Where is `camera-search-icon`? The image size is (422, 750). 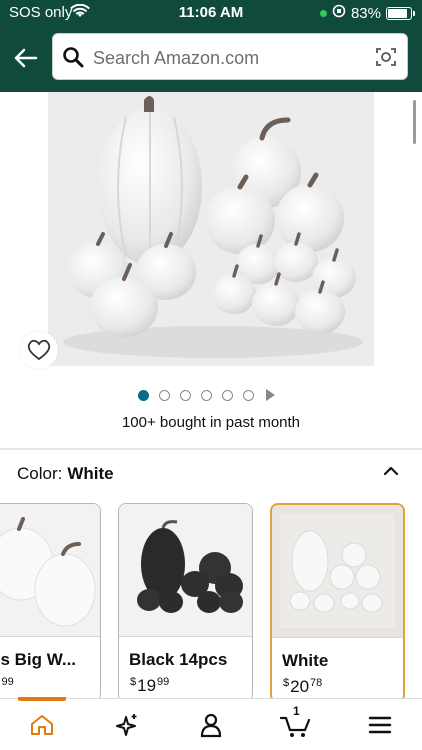
camera-search-icon is located at coordinates (386, 59).